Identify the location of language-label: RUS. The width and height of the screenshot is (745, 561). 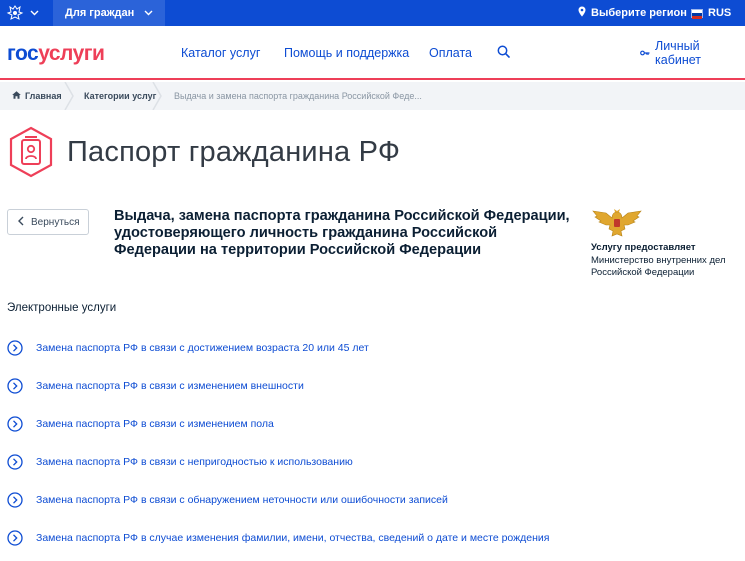
(720, 13).